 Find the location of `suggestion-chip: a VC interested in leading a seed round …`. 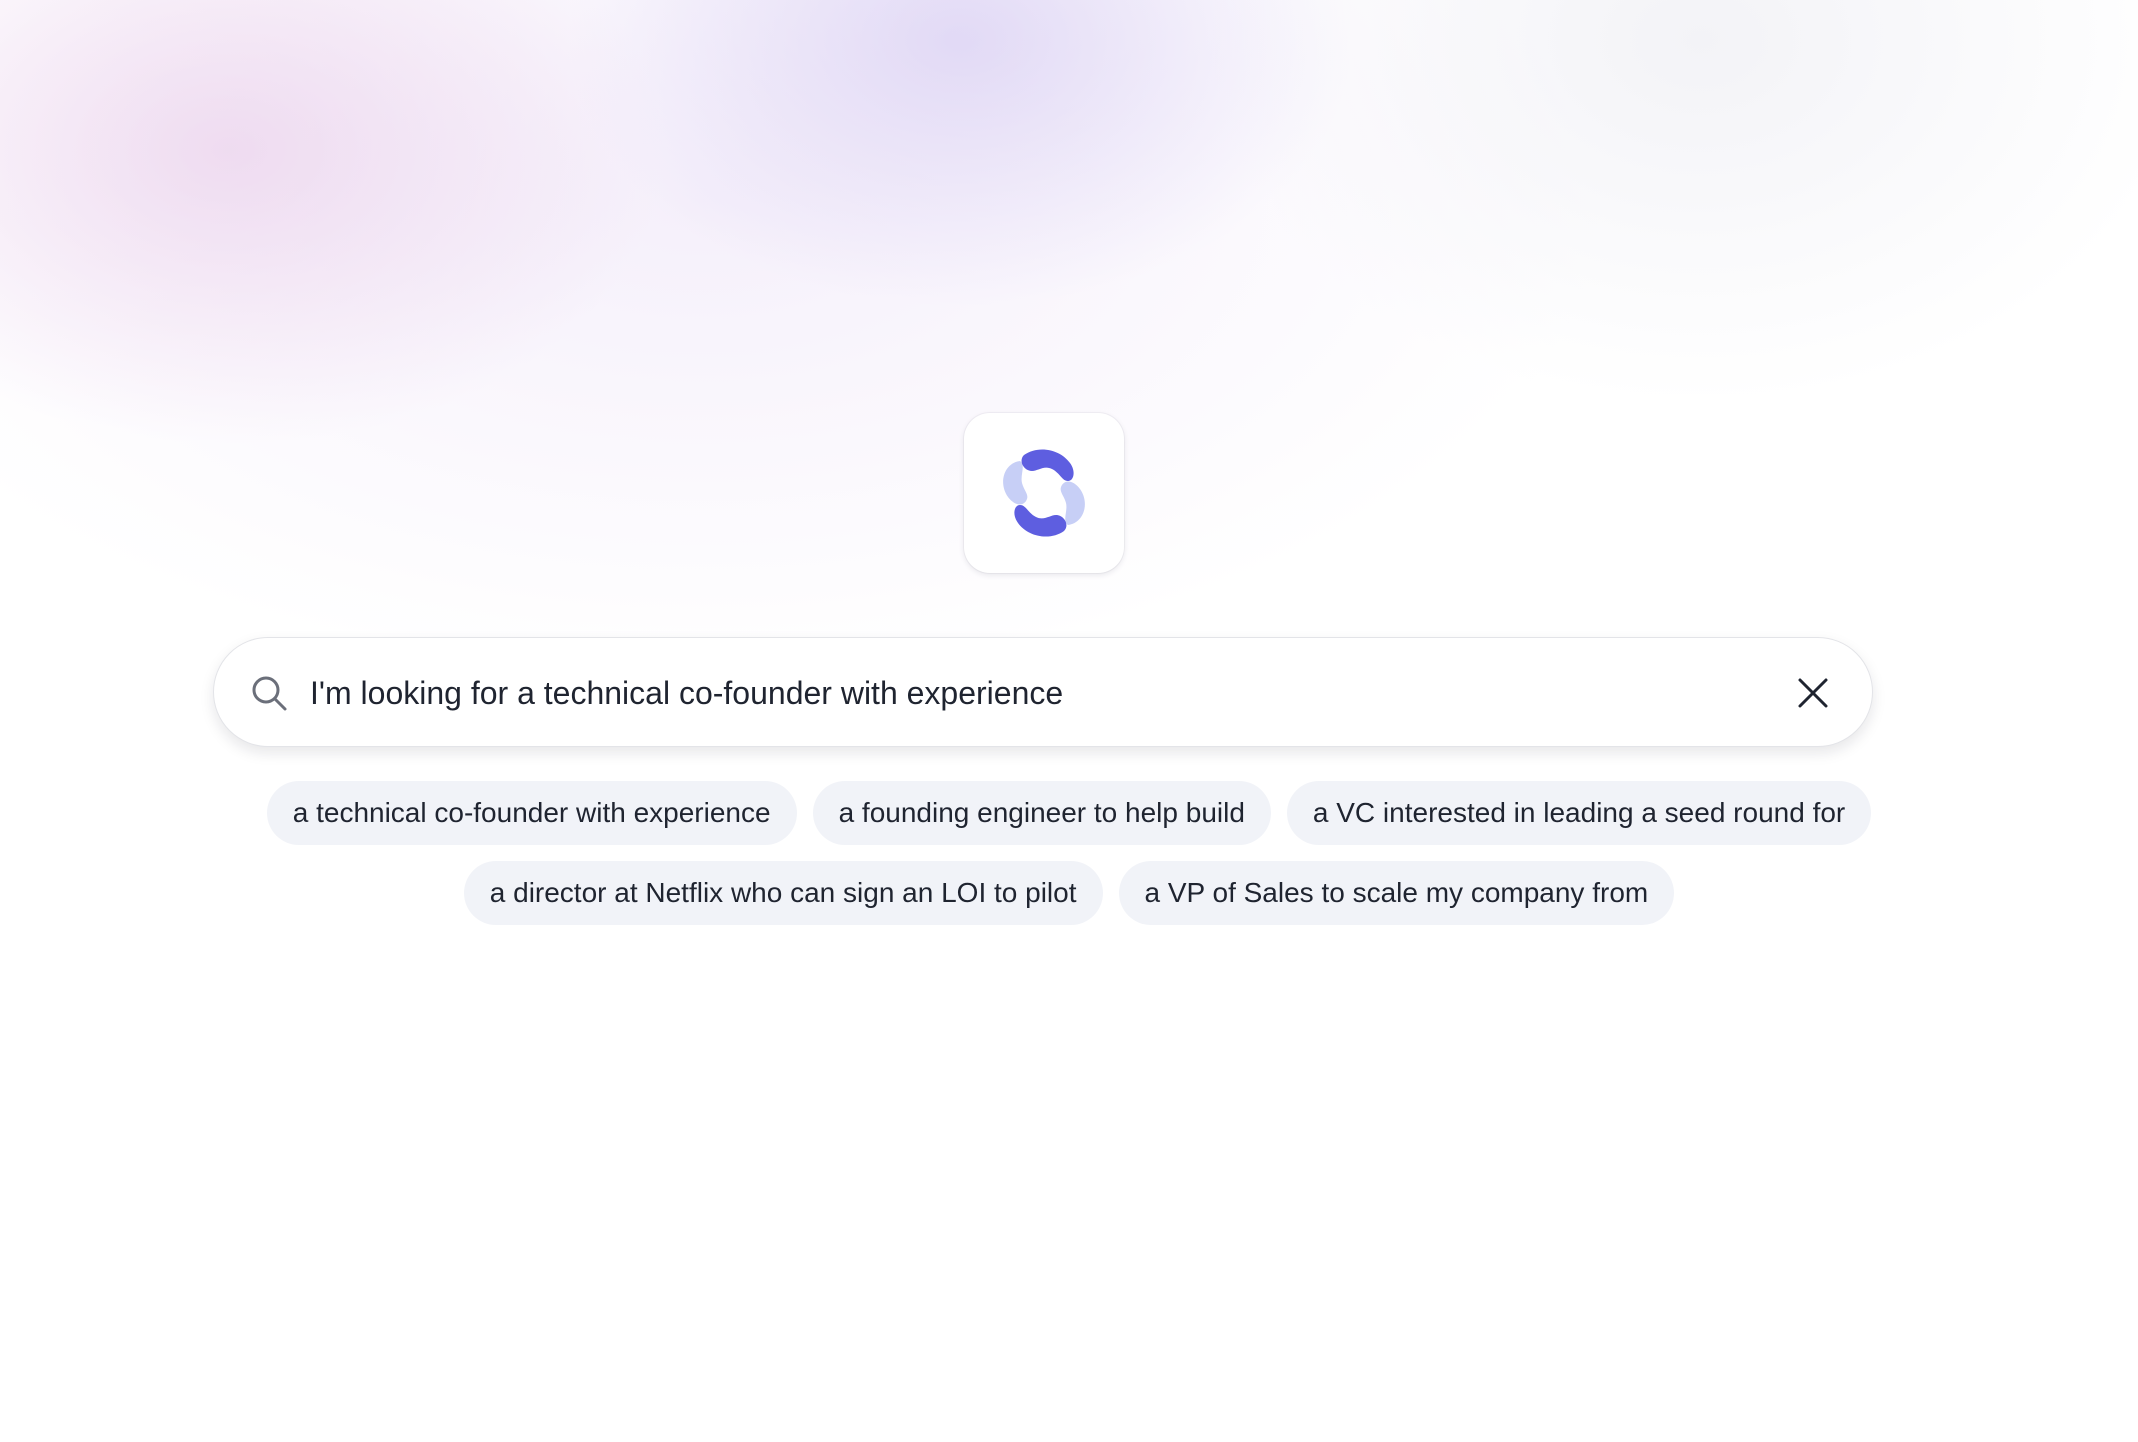

suggestion-chip: a VC interested in leading a seed round … is located at coordinates (1579, 813).